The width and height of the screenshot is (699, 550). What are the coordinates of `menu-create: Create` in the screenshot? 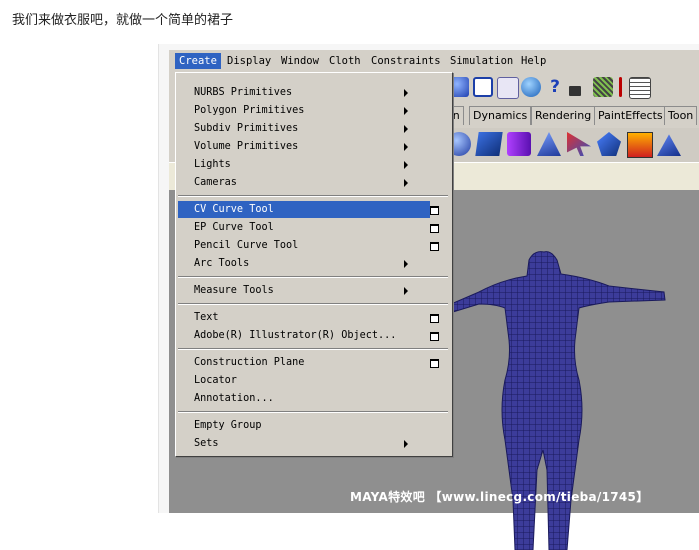 It's located at (198, 61).